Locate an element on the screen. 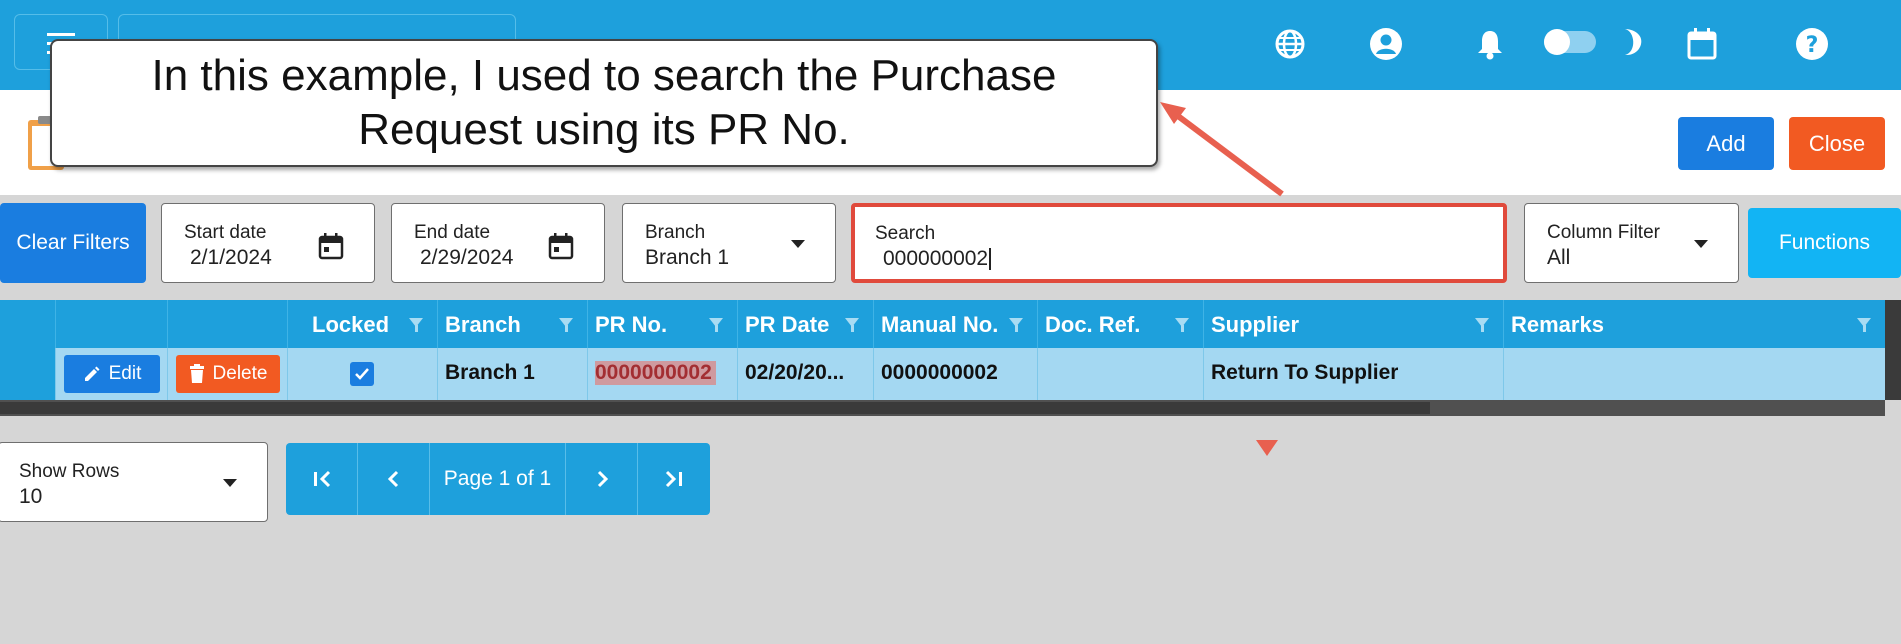 The image size is (1901, 644). calendar-icon is located at coordinates (1702, 44).